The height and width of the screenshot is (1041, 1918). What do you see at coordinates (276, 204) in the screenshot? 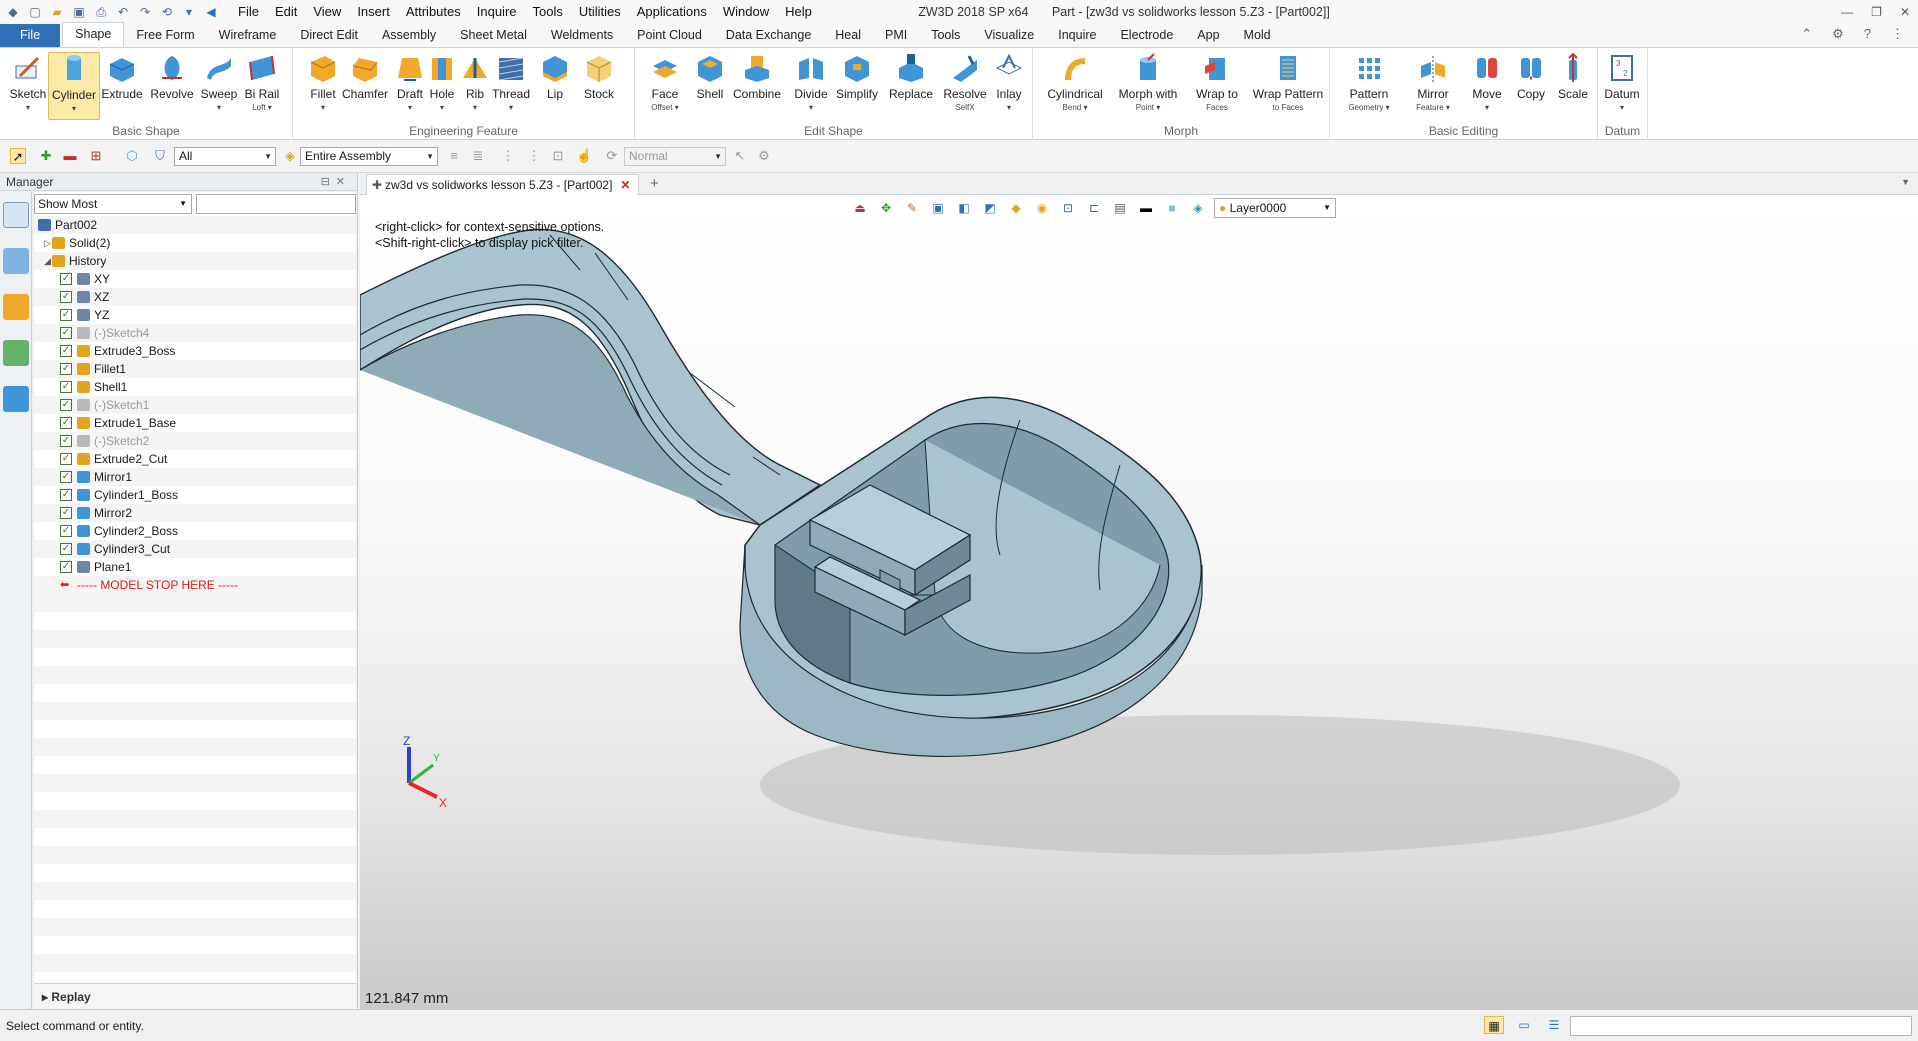
I see `tree-search-input` at bounding box center [276, 204].